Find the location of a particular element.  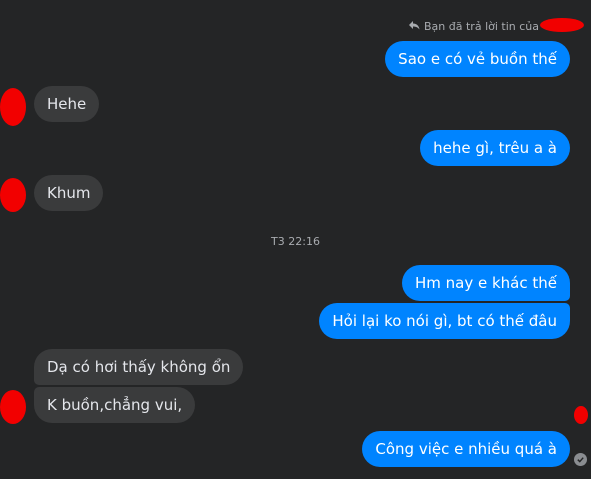

message-outgoing: Công việc e nhiều quá à is located at coordinates (466, 449).